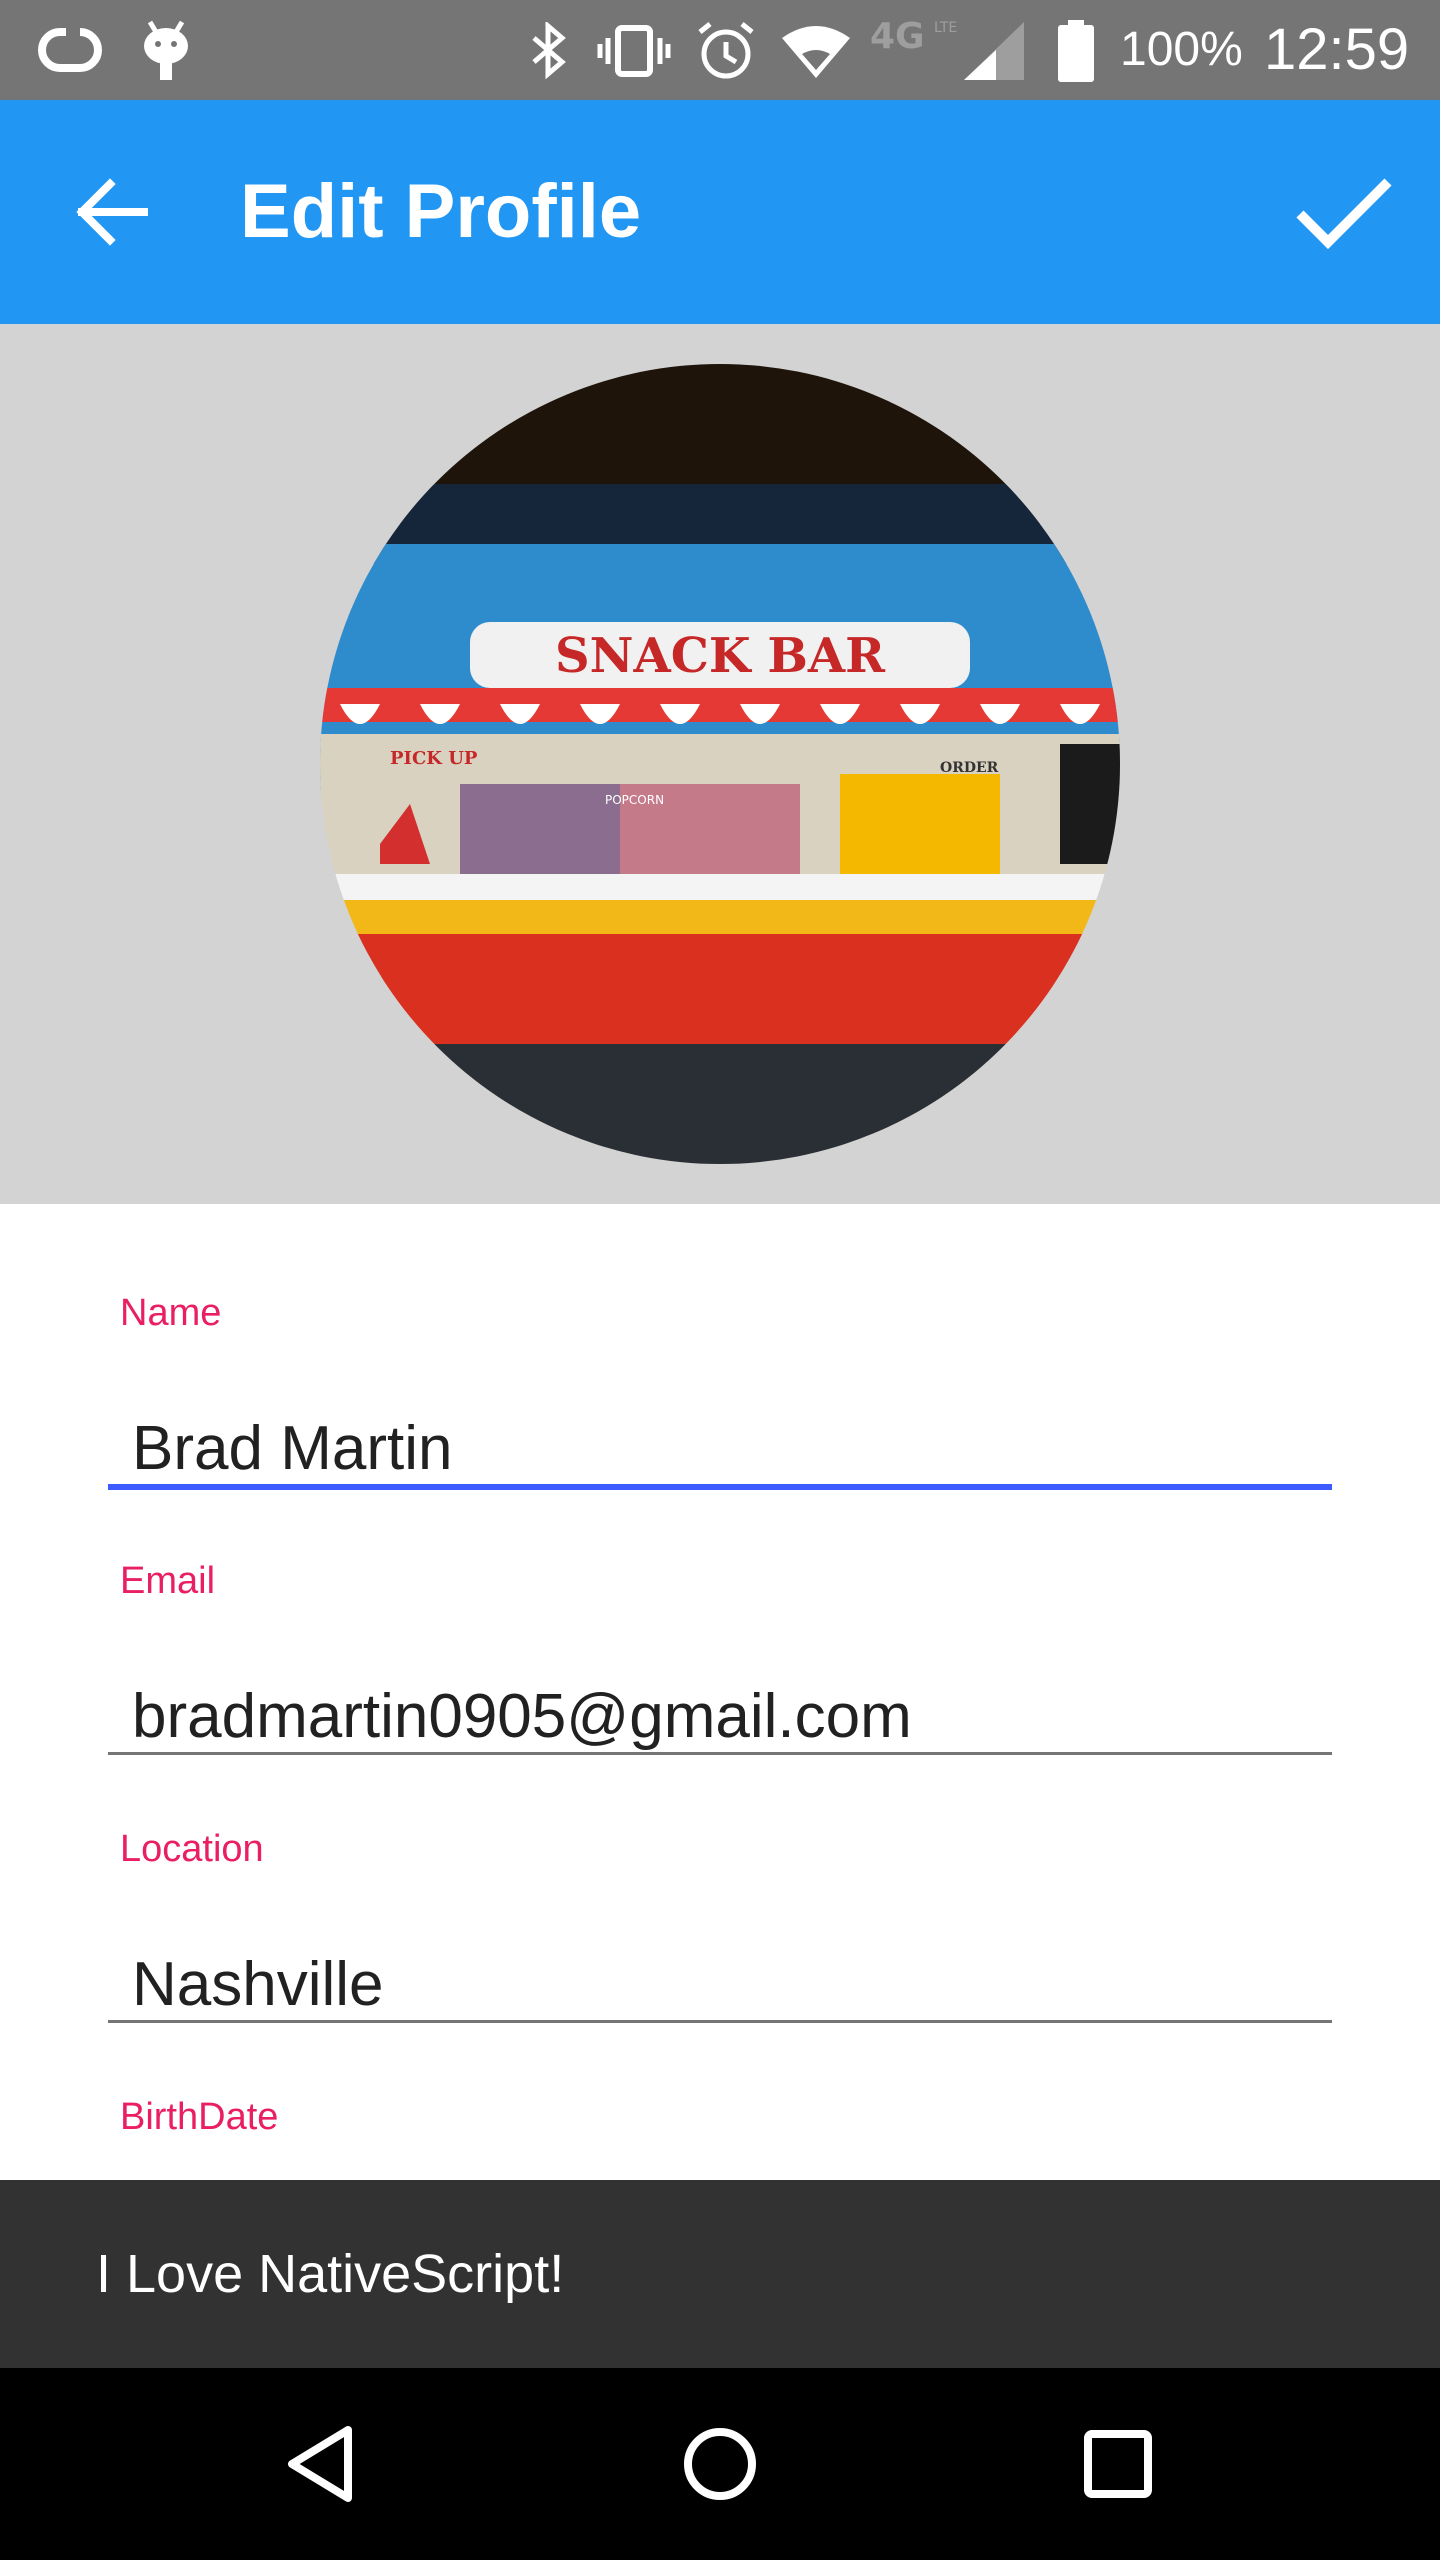 The height and width of the screenshot is (2560, 1440). Describe the element at coordinates (1076, 51) in the screenshot. I see `battery-icon` at that location.